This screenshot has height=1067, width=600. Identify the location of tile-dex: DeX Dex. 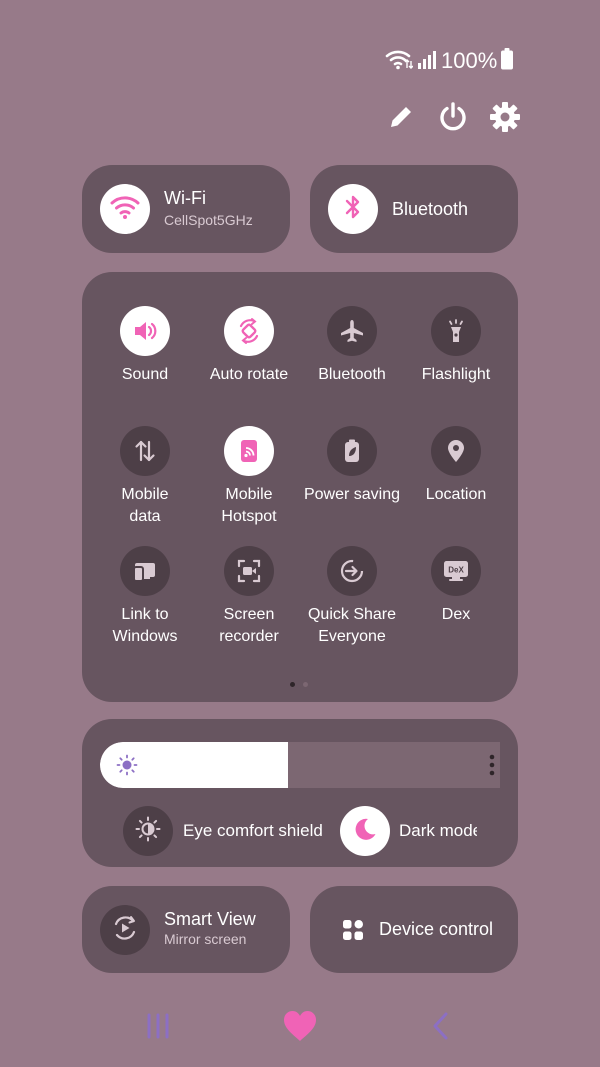
(456, 586).